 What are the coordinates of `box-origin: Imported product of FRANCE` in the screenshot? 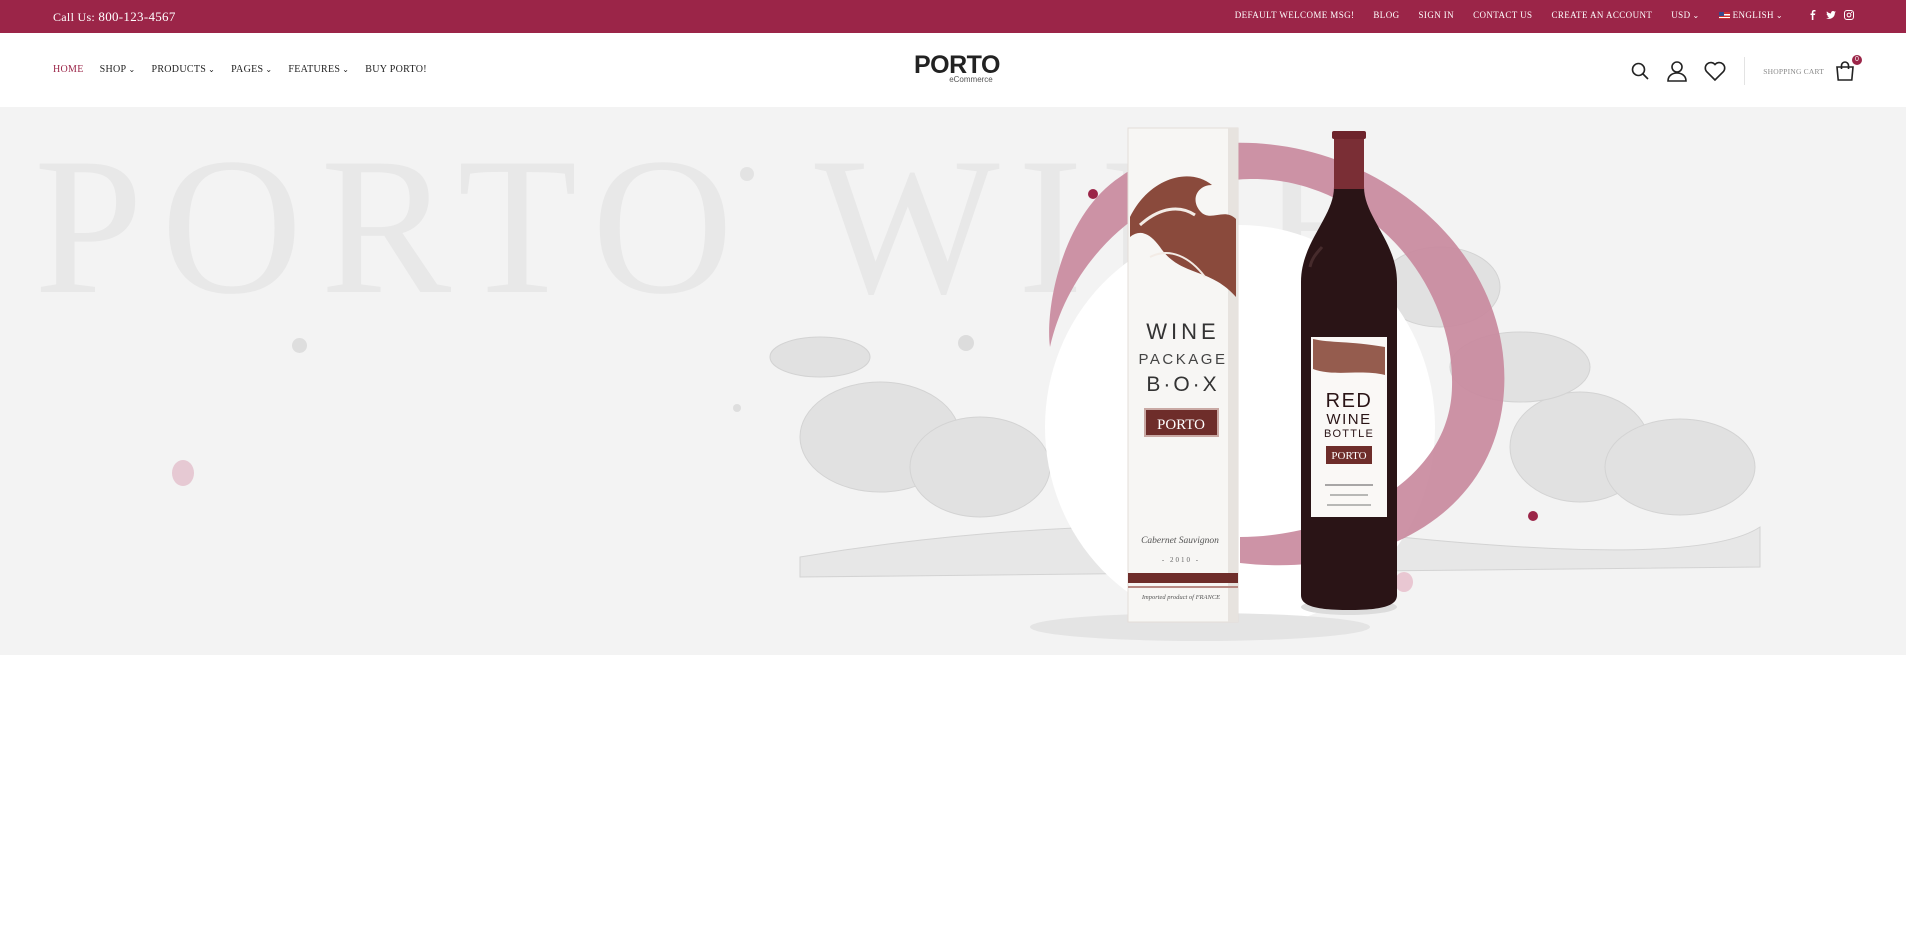 It's located at (1180, 597).